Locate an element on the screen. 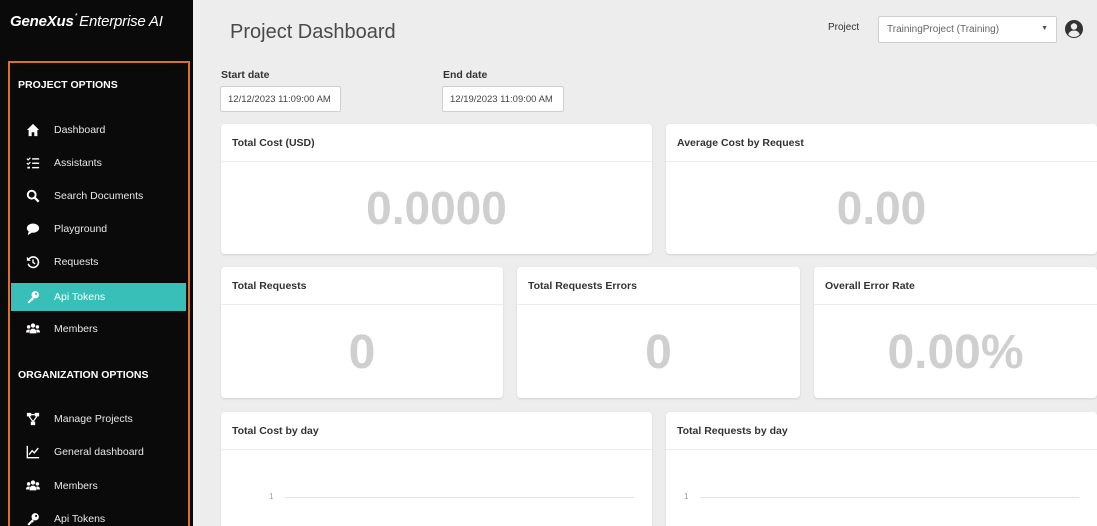 The height and width of the screenshot is (526, 1097). sidebar-item-org-members: Members is located at coordinates (98, 486).